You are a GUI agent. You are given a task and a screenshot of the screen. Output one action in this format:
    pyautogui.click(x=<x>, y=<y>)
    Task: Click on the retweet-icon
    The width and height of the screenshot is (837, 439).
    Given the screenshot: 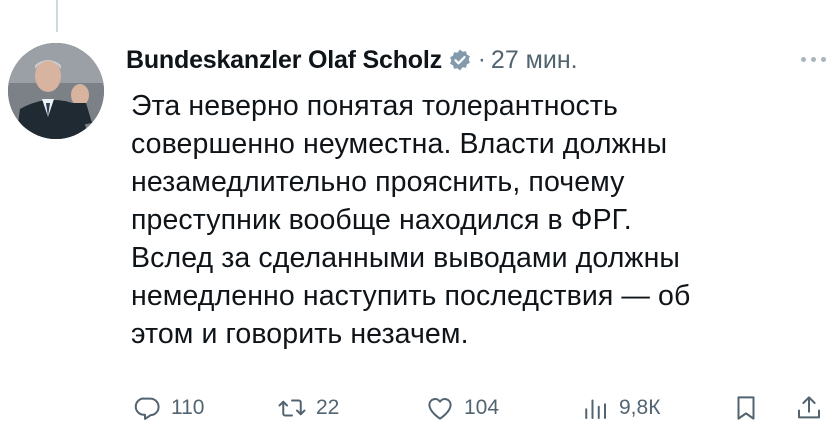 What is the action you would take?
    pyautogui.click(x=292, y=408)
    